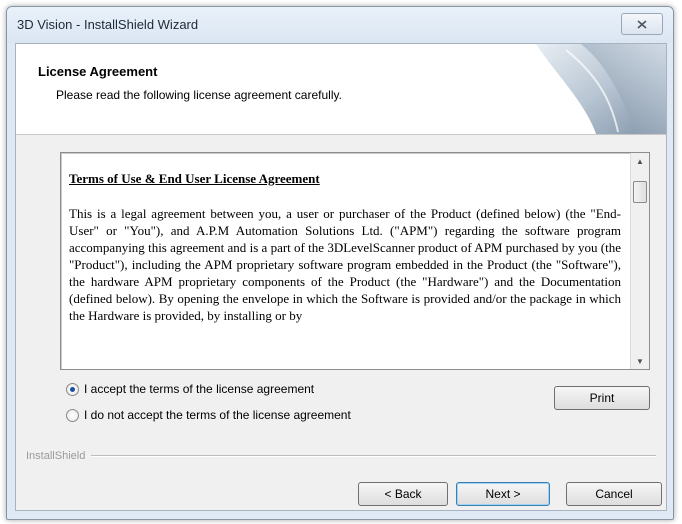 The height and width of the screenshot is (524, 682). I want to click on installshield-brand-line: InstallShield, so click(341, 456).